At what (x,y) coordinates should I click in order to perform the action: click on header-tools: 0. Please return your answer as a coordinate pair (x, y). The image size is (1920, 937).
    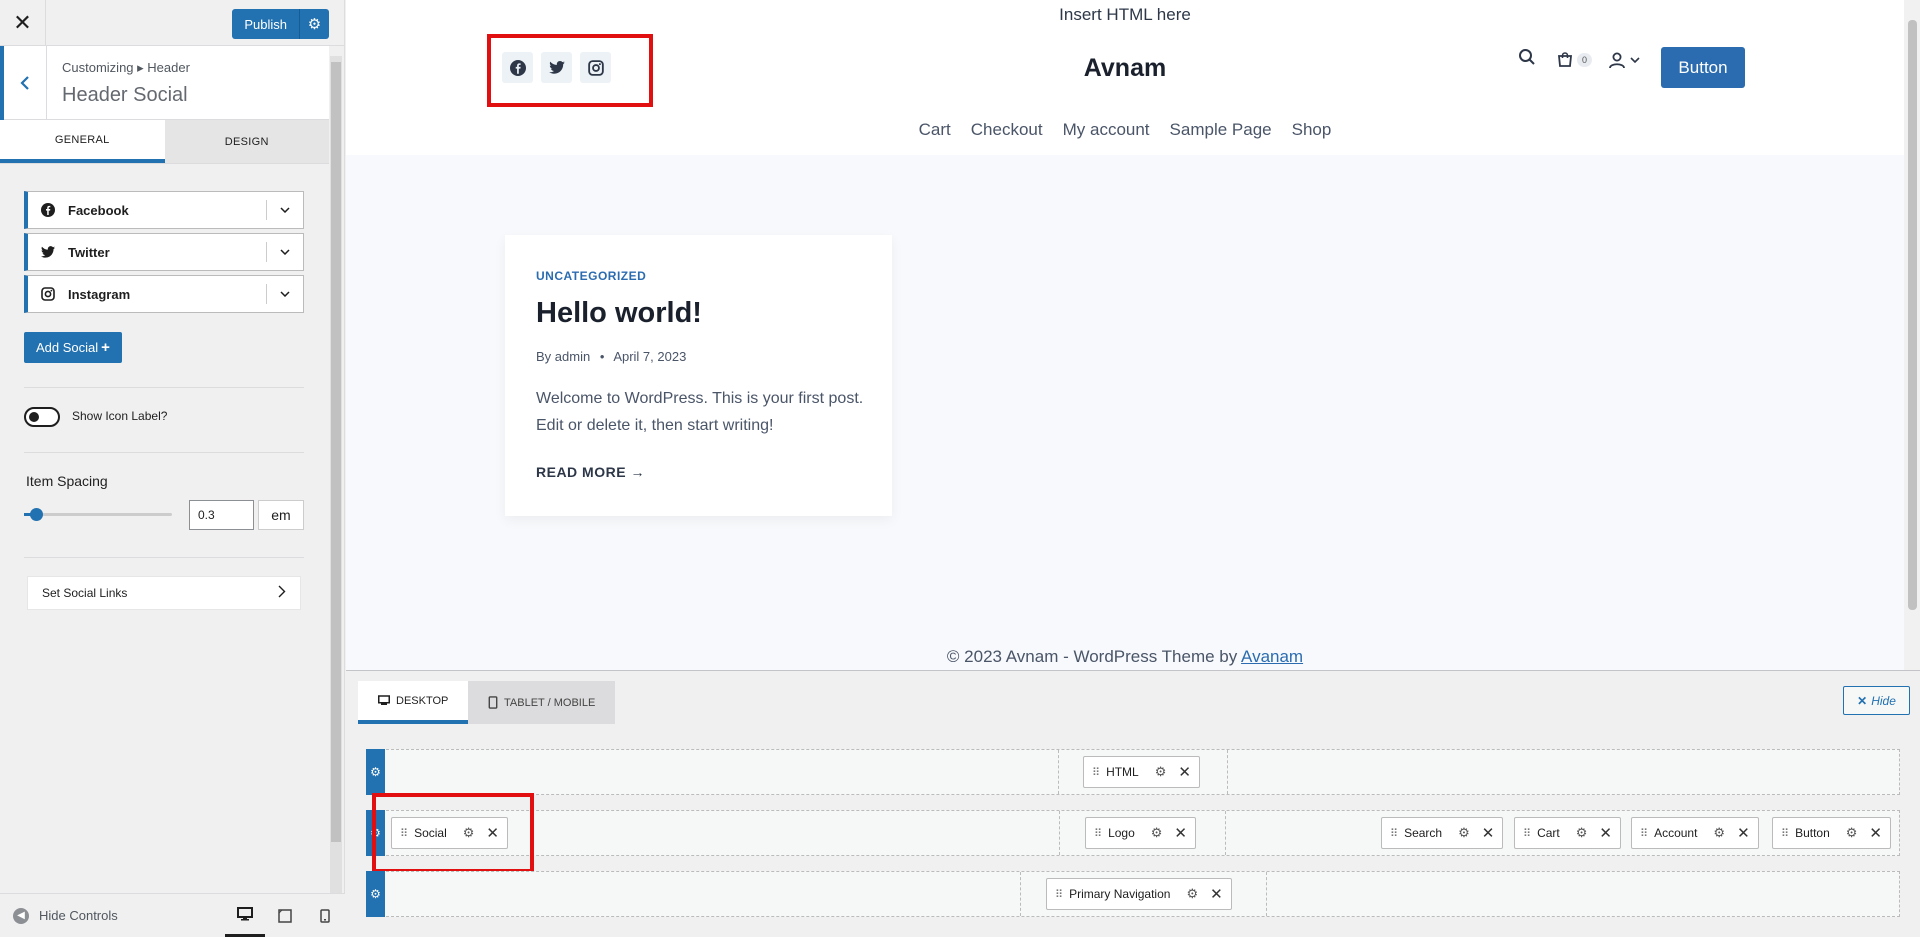
    Looking at the image, I should click on (1579, 59).